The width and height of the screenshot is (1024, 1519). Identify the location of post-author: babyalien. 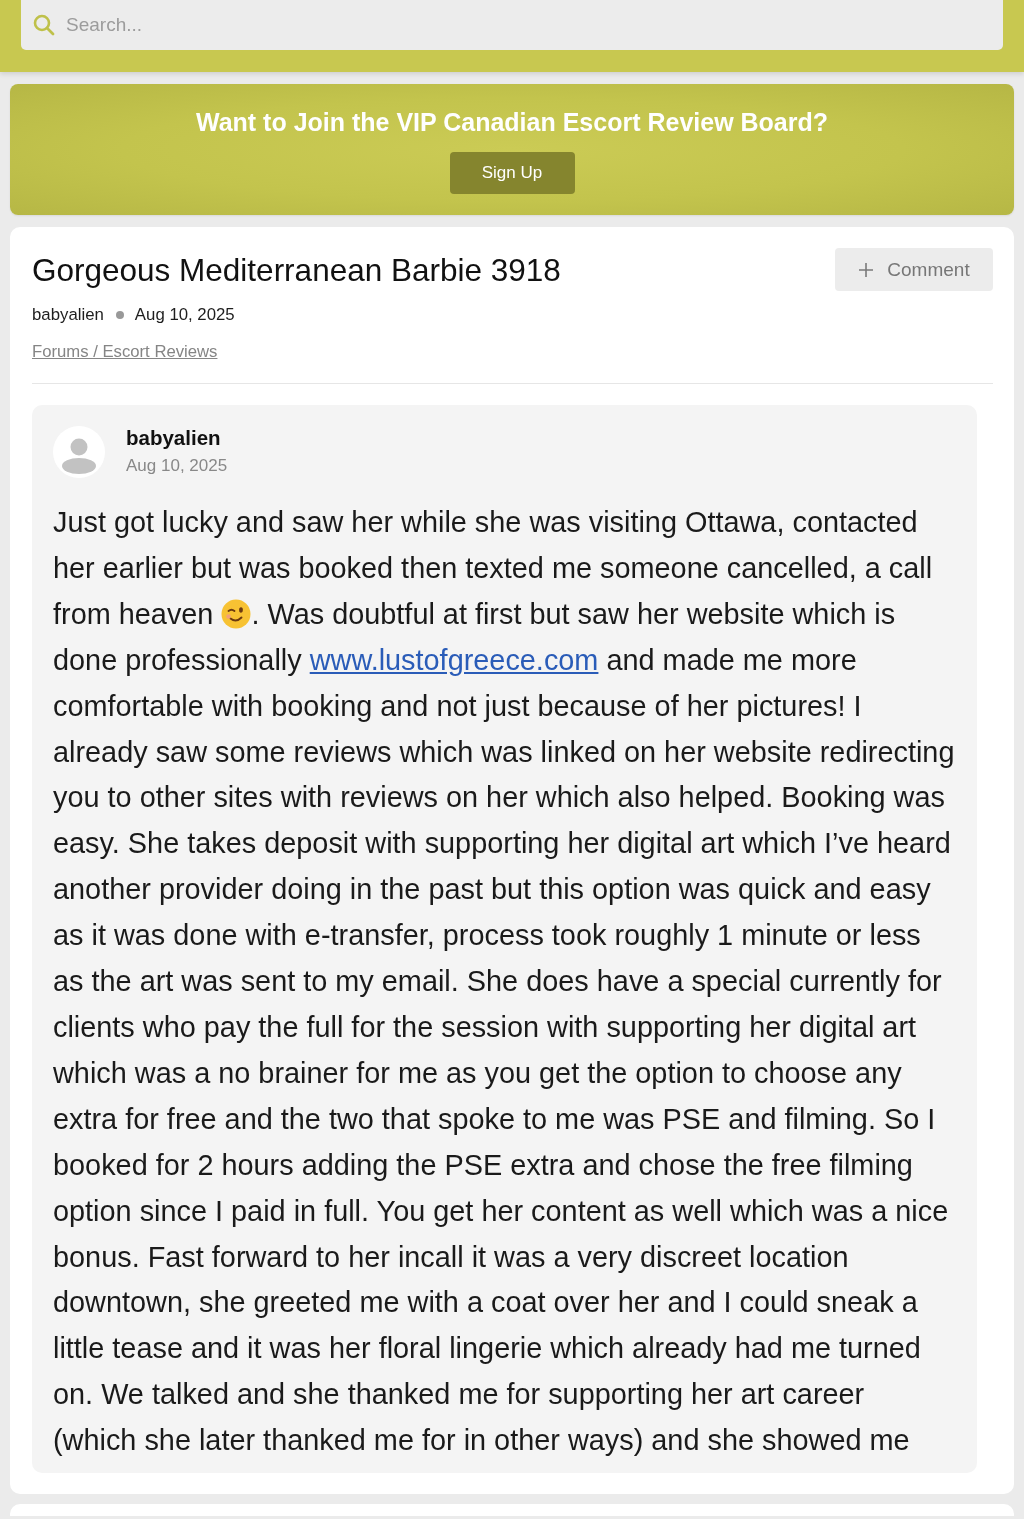
(174, 438).